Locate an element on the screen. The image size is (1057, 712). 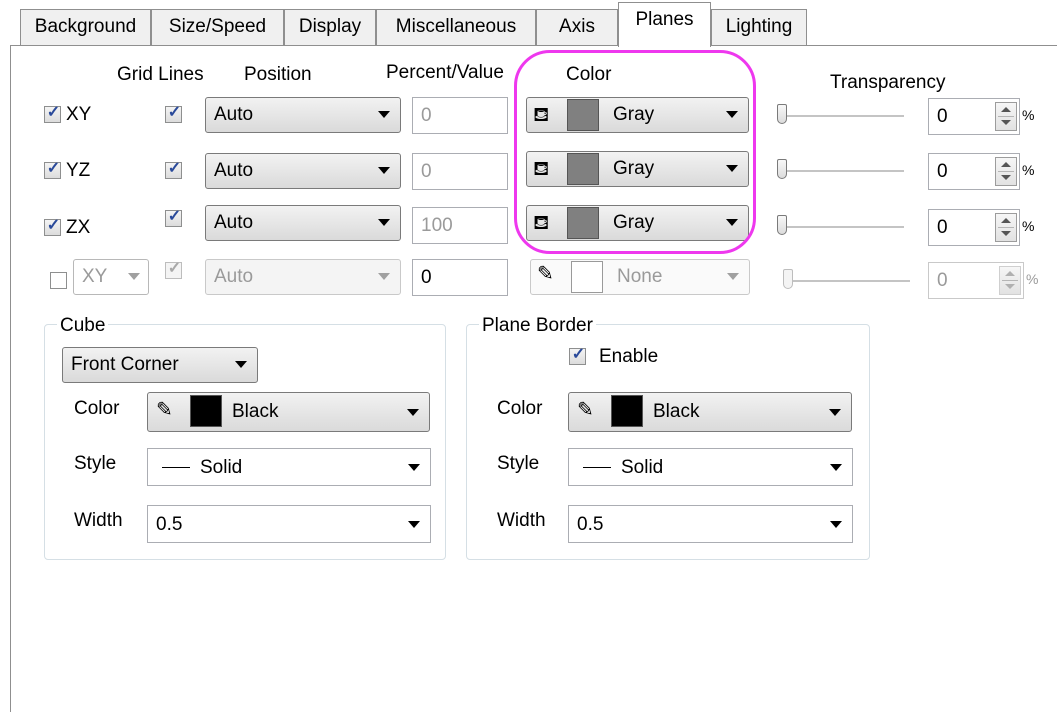
cube-color-dropdown: ✎ Black is located at coordinates (288, 412).